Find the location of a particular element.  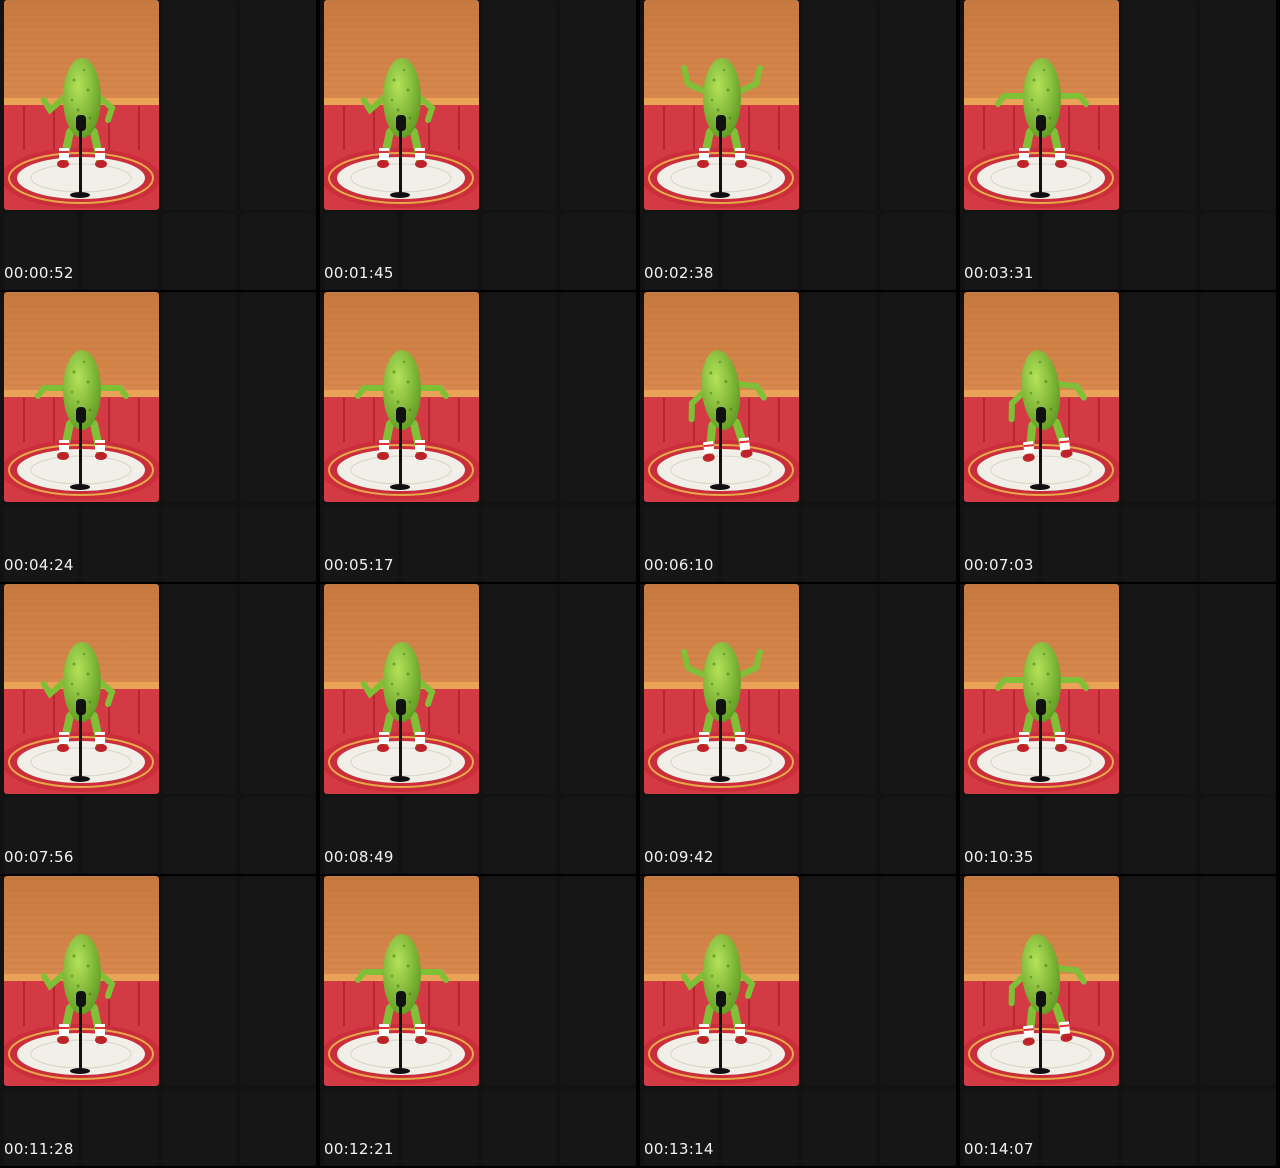

frame-cell: 00:05:17 is located at coordinates (478, 437).